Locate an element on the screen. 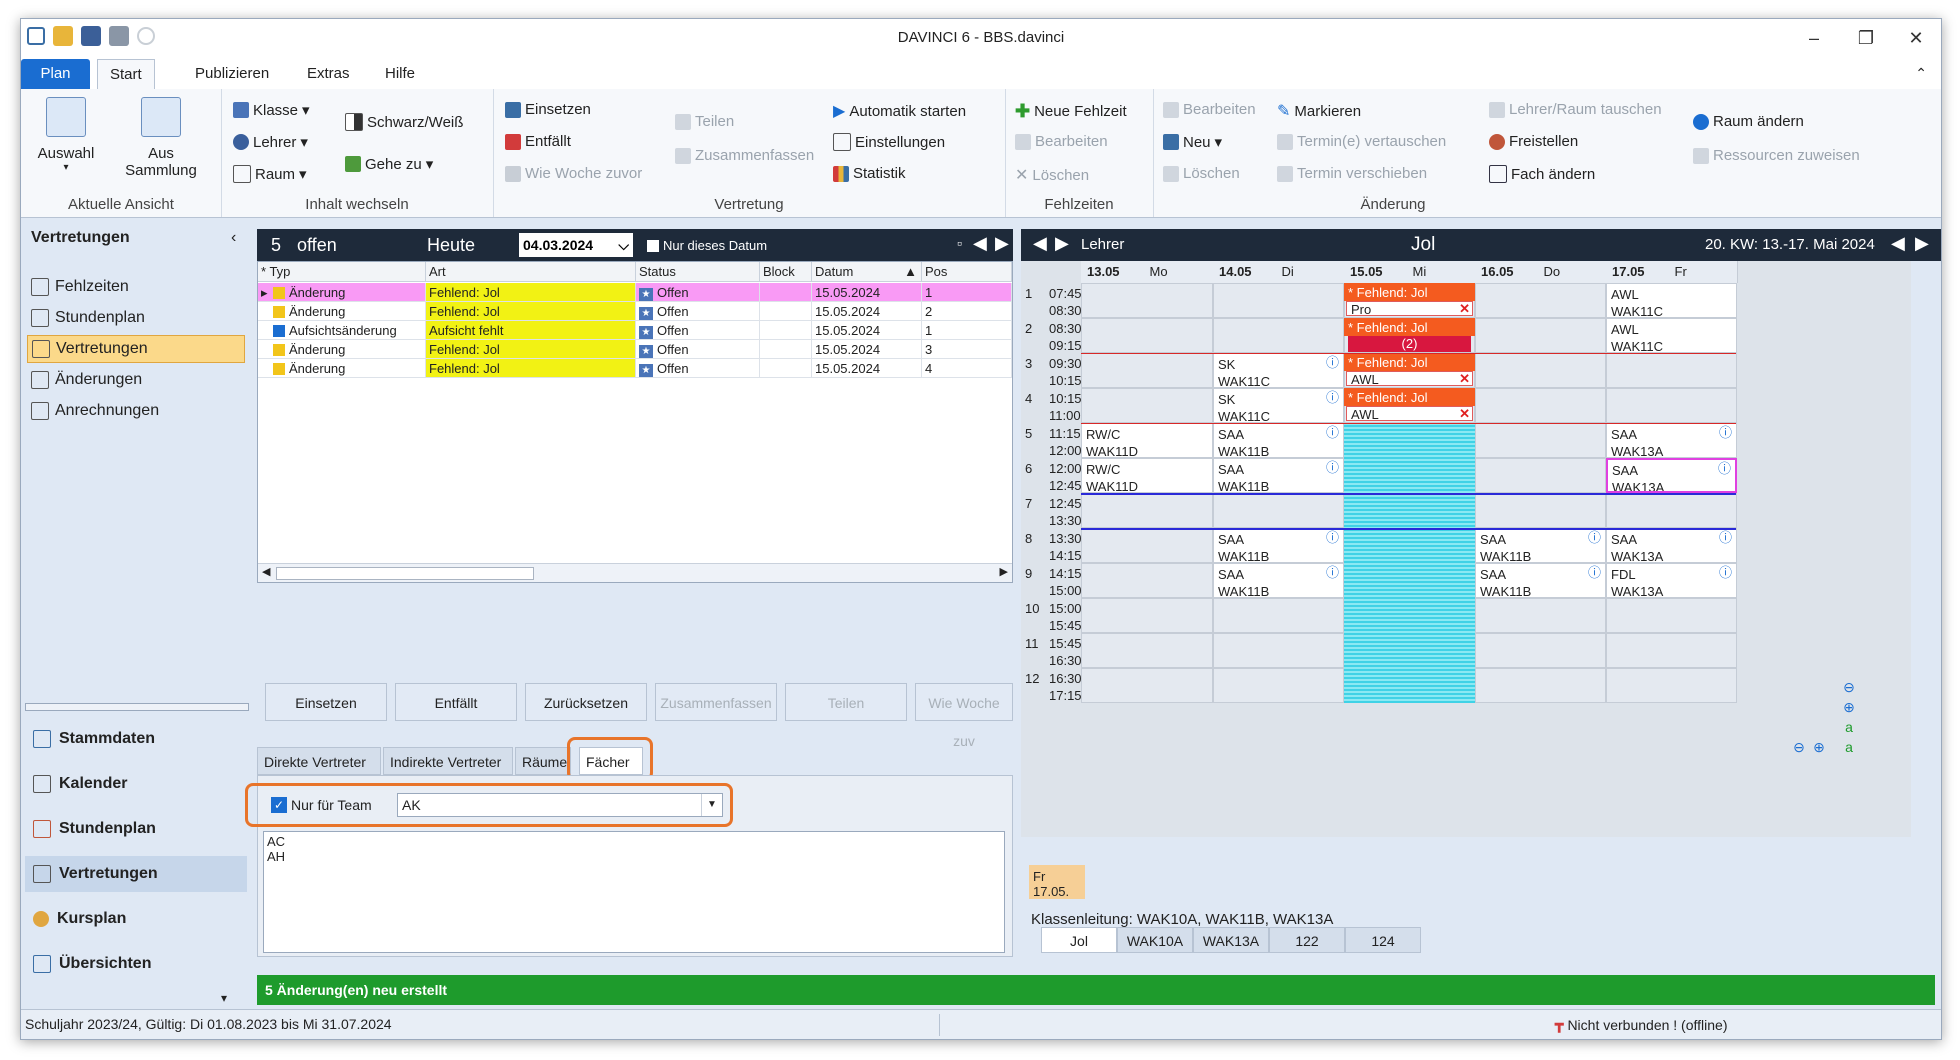 This screenshot has height=1060, width=1960. column-header-status: Status is located at coordinates (698, 272).